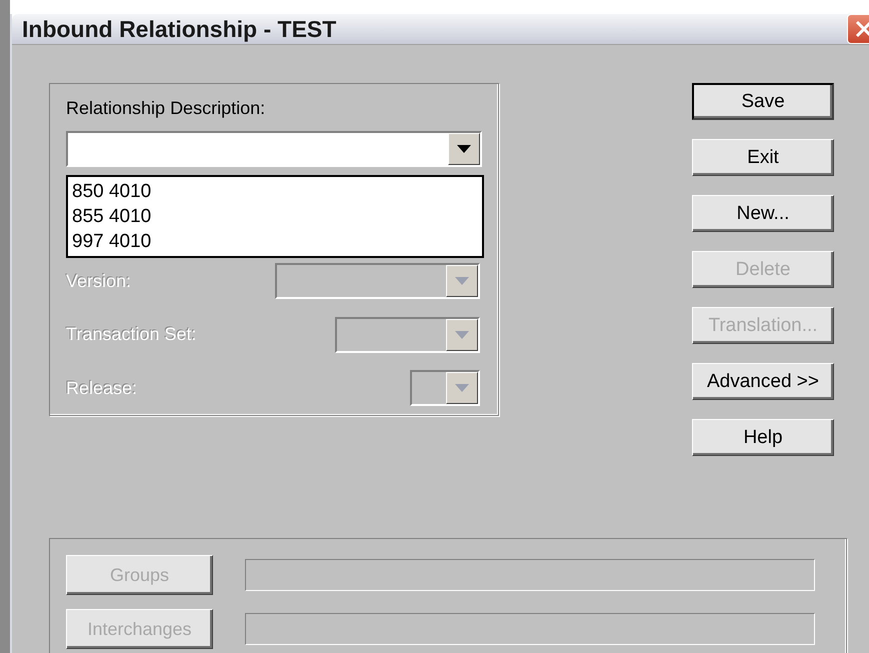 Image resolution: width=869 pixels, height=653 pixels. Describe the element at coordinates (763, 101) in the screenshot. I see `dialog-button: Save` at that location.